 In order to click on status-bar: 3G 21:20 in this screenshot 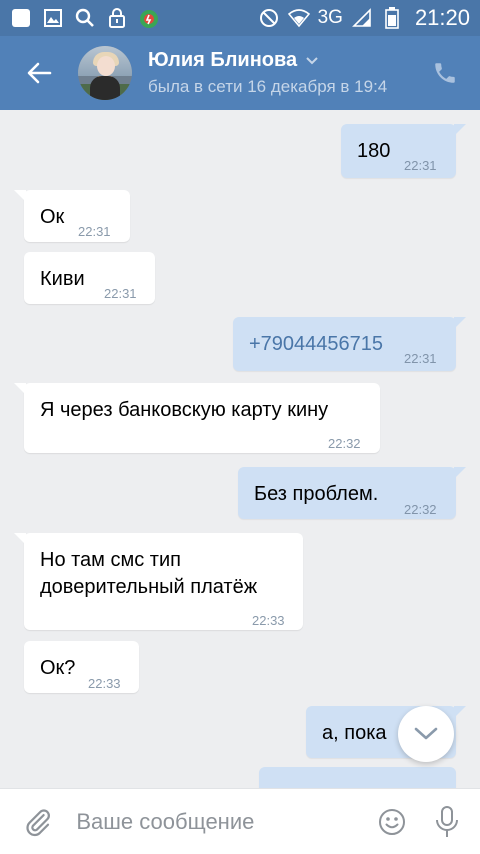, I will do `click(240, 18)`.